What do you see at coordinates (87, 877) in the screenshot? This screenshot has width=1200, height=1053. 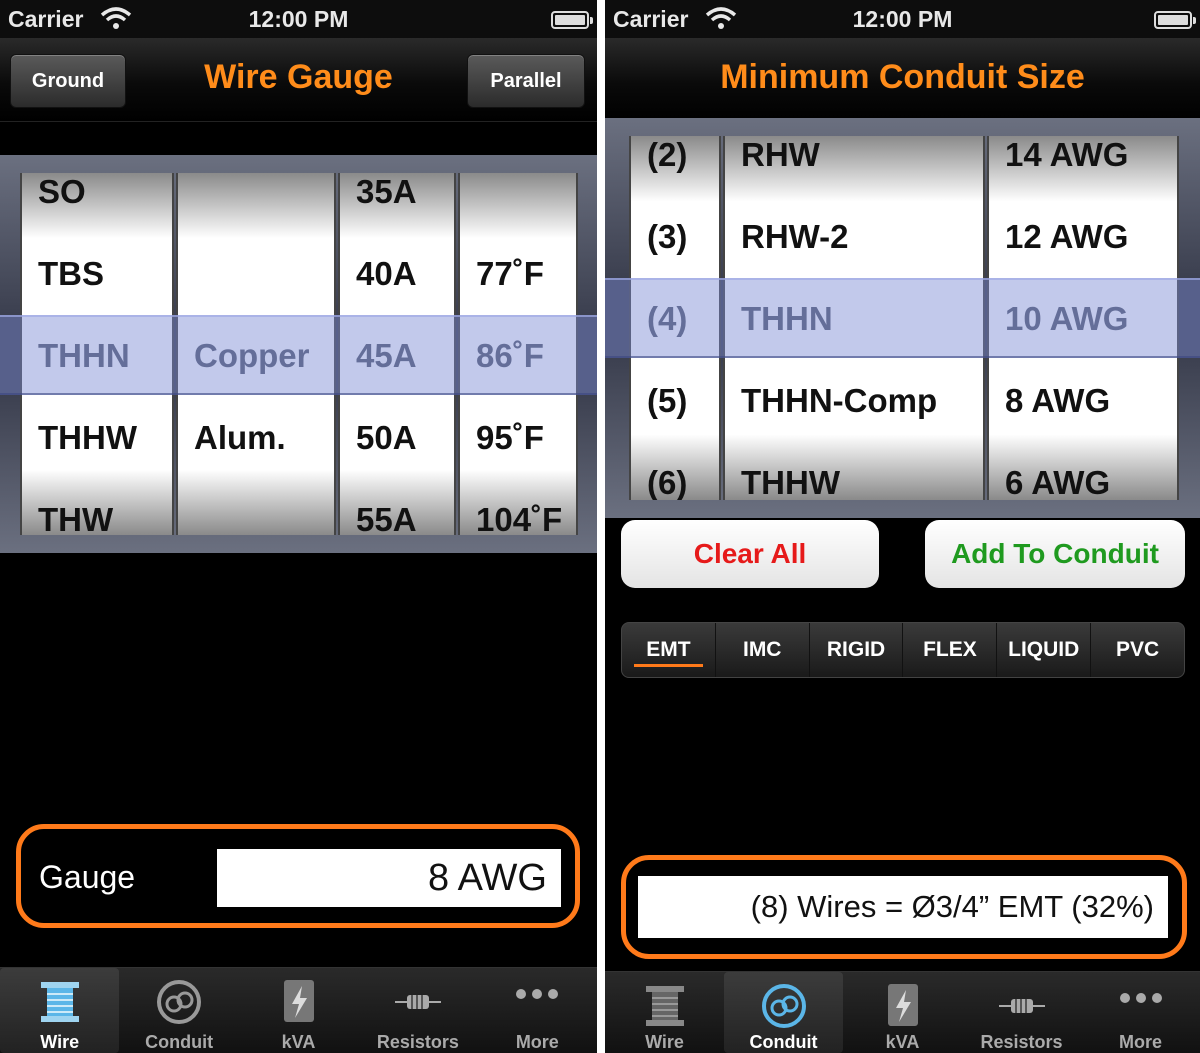 I see `gauge-label: Gauge` at bounding box center [87, 877].